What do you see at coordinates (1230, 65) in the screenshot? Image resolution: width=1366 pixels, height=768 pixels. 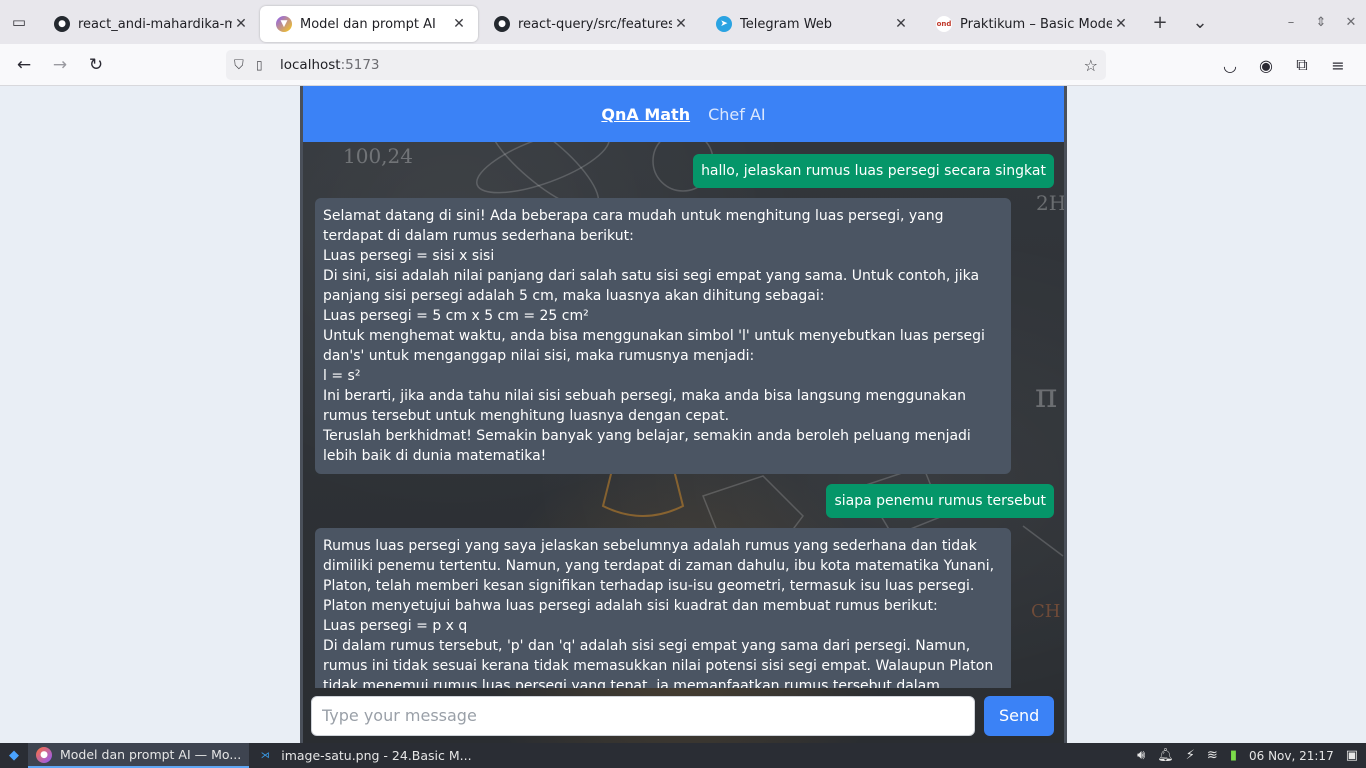 I see `pocket-icon: ◡` at bounding box center [1230, 65].